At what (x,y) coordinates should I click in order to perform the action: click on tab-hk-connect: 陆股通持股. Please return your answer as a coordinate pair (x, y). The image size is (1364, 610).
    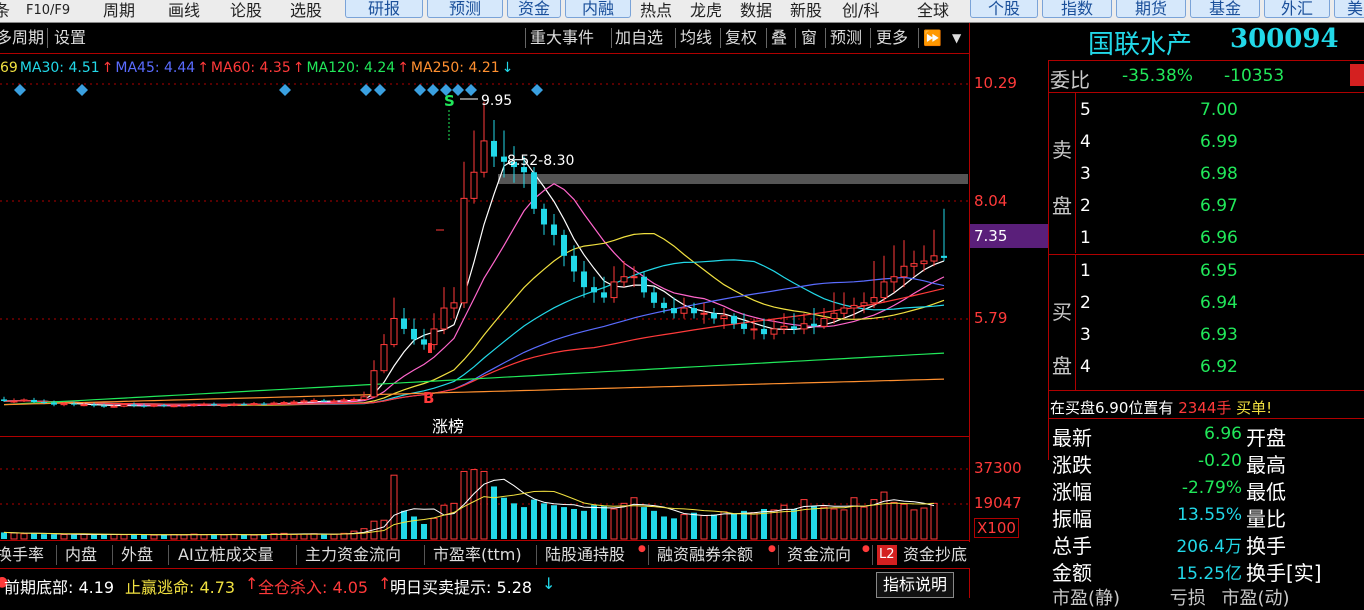
    Looking at the image, I should click on (585, 555).